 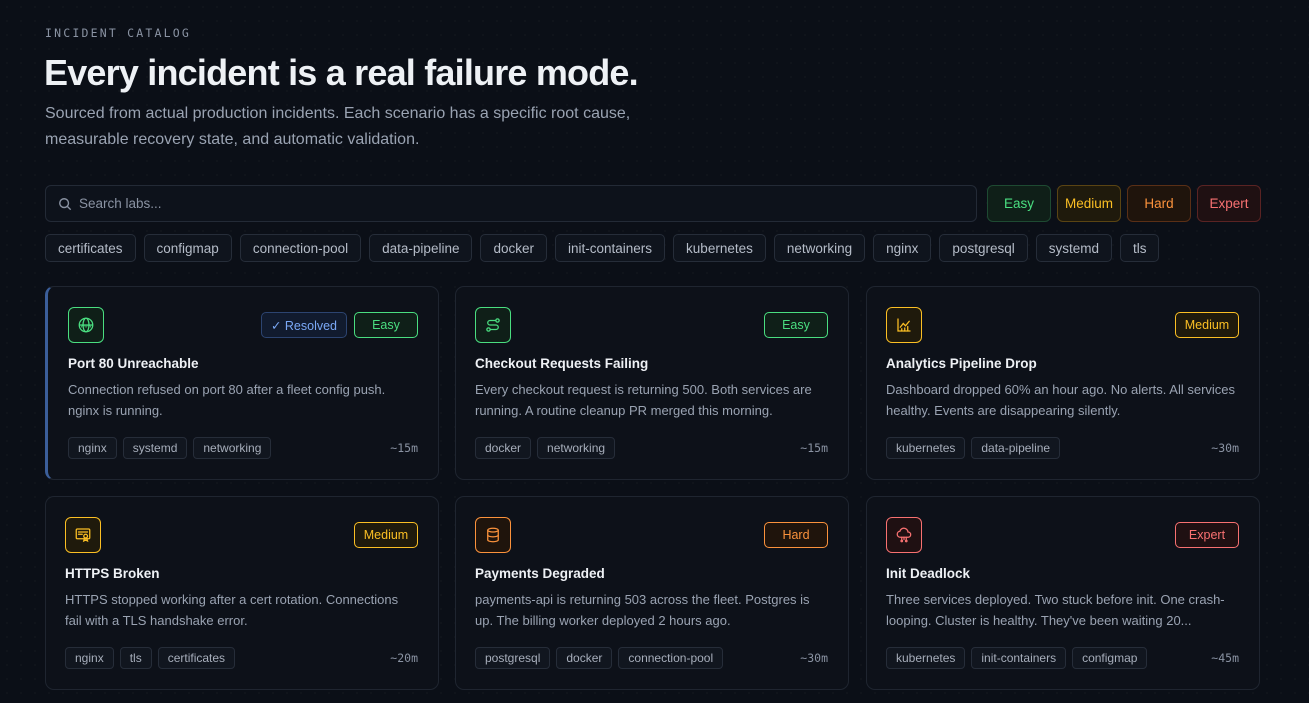 I want to click on card-tag: connection-pool, so click(x=671, y=658).